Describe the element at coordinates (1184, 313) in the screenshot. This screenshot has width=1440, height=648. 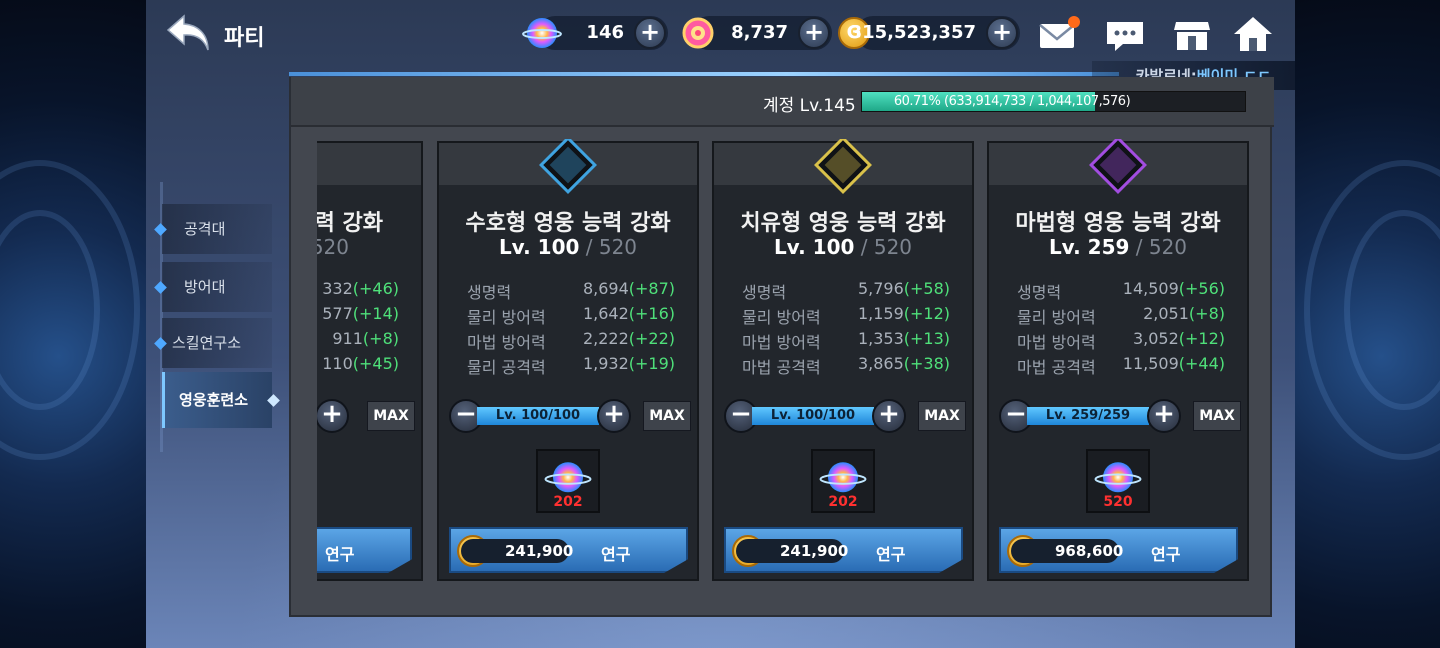
I see `stat-value: 2,051(+8)` at that location.